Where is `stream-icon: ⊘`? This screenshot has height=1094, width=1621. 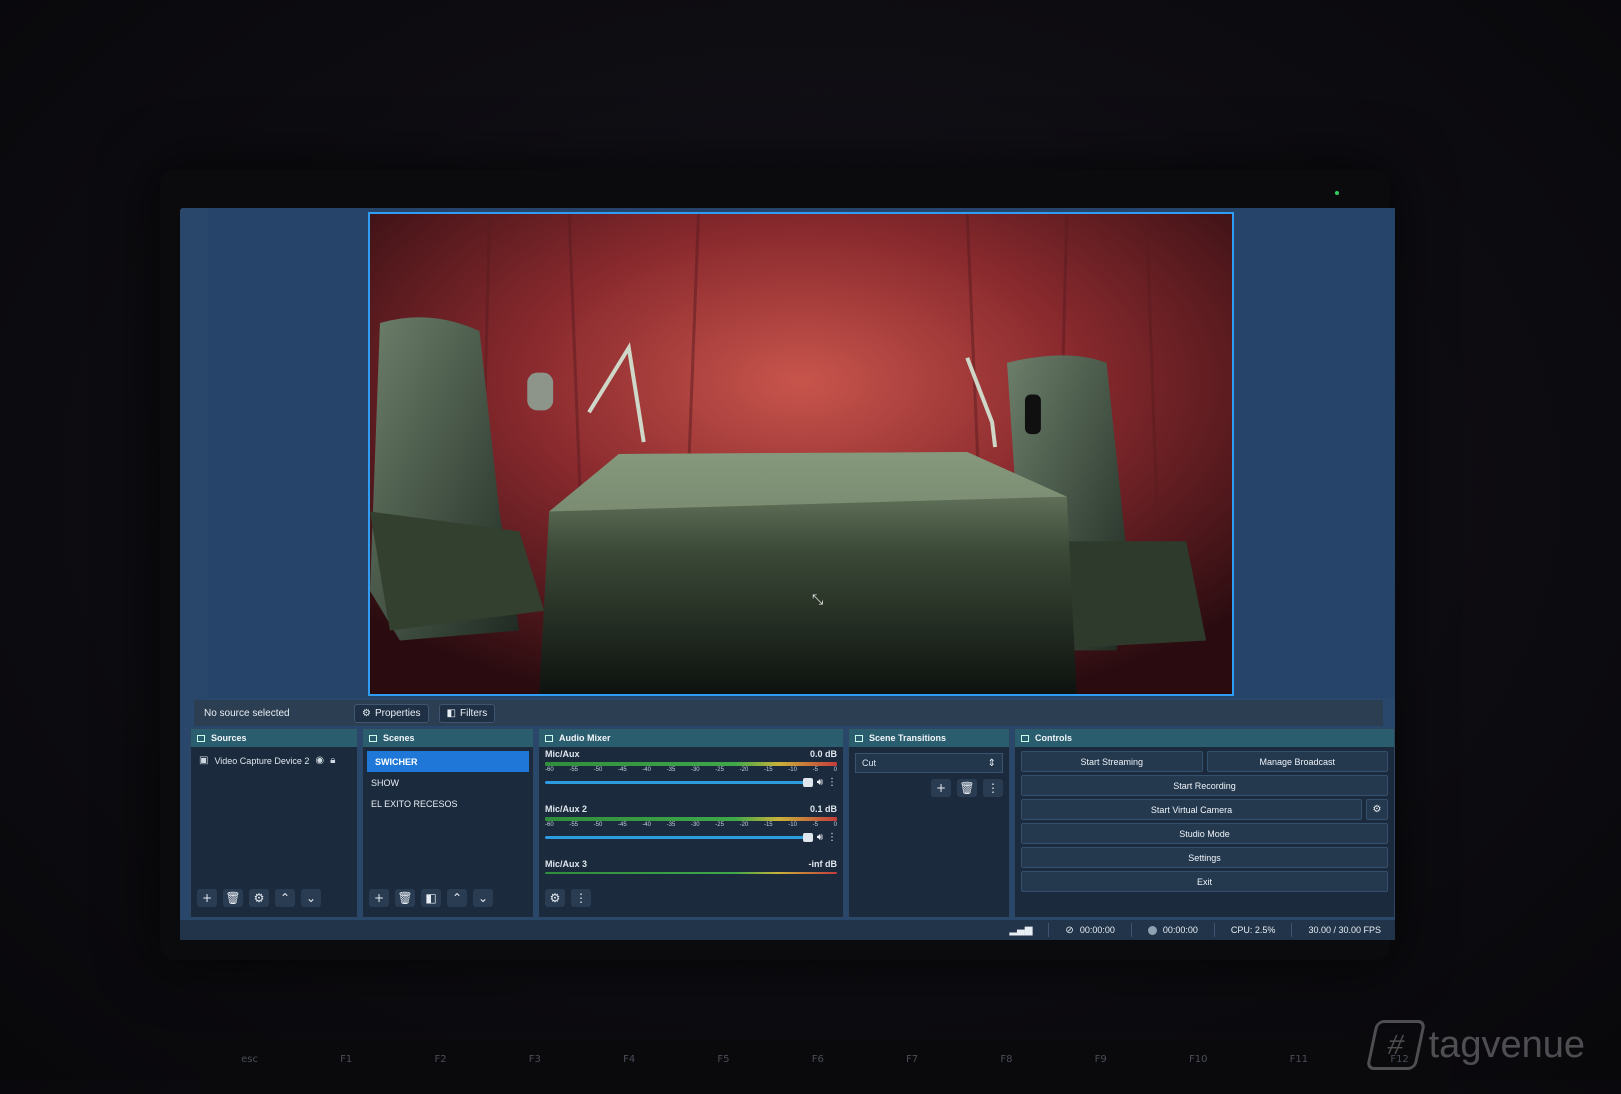
stream-icon: ⊘ is located at coordinates (1069, 930).